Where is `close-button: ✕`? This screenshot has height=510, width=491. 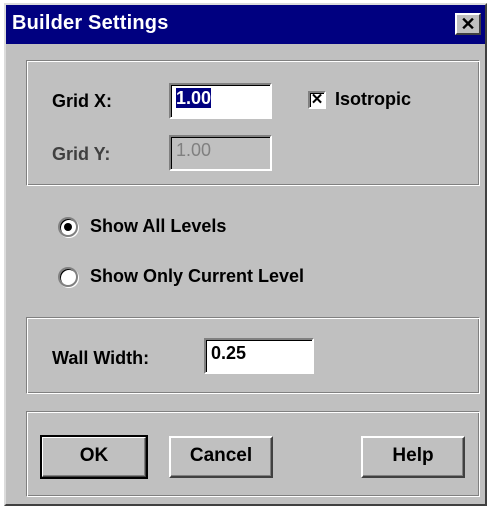 close-button: ✕ is located at coordinates (468, 24).